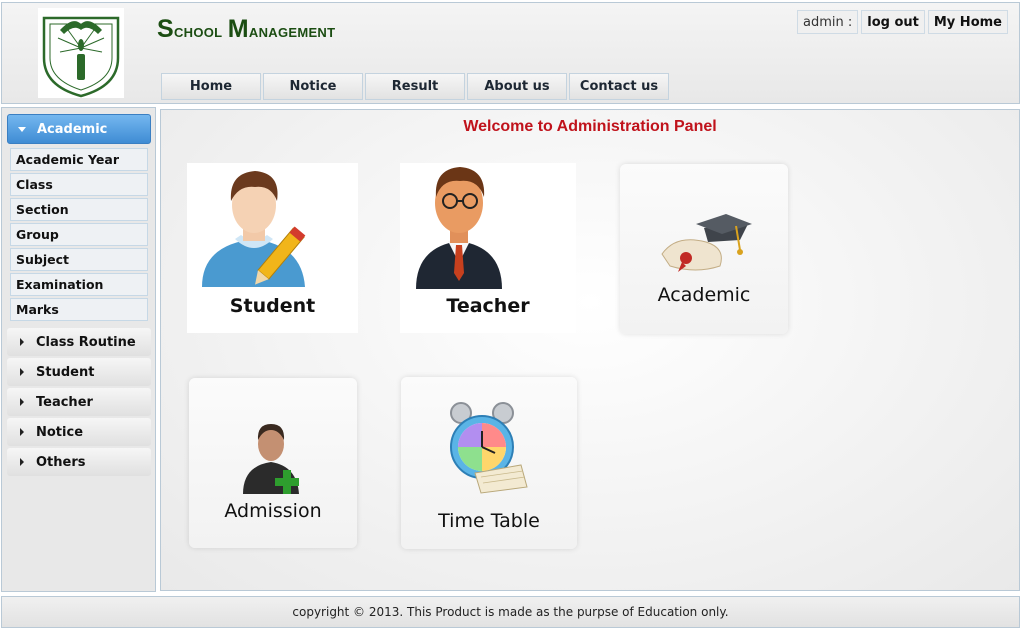 The width and height of the screenshot is (1021, 630). I want to click on user-bar: admin : log out My Home, so click(901, 22).